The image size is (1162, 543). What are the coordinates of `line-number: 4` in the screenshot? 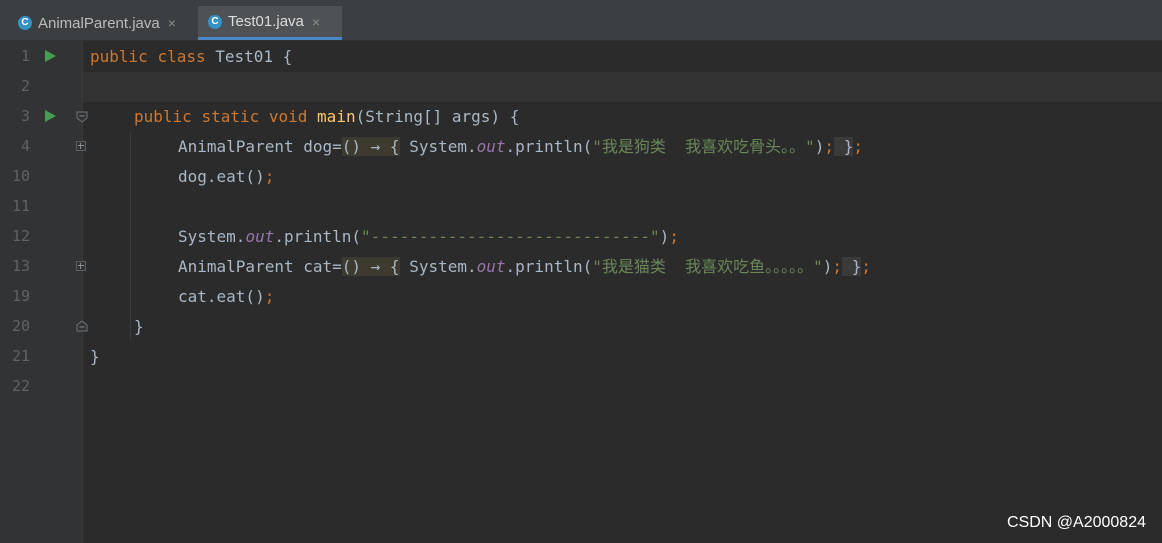 It's located at (25, 146).